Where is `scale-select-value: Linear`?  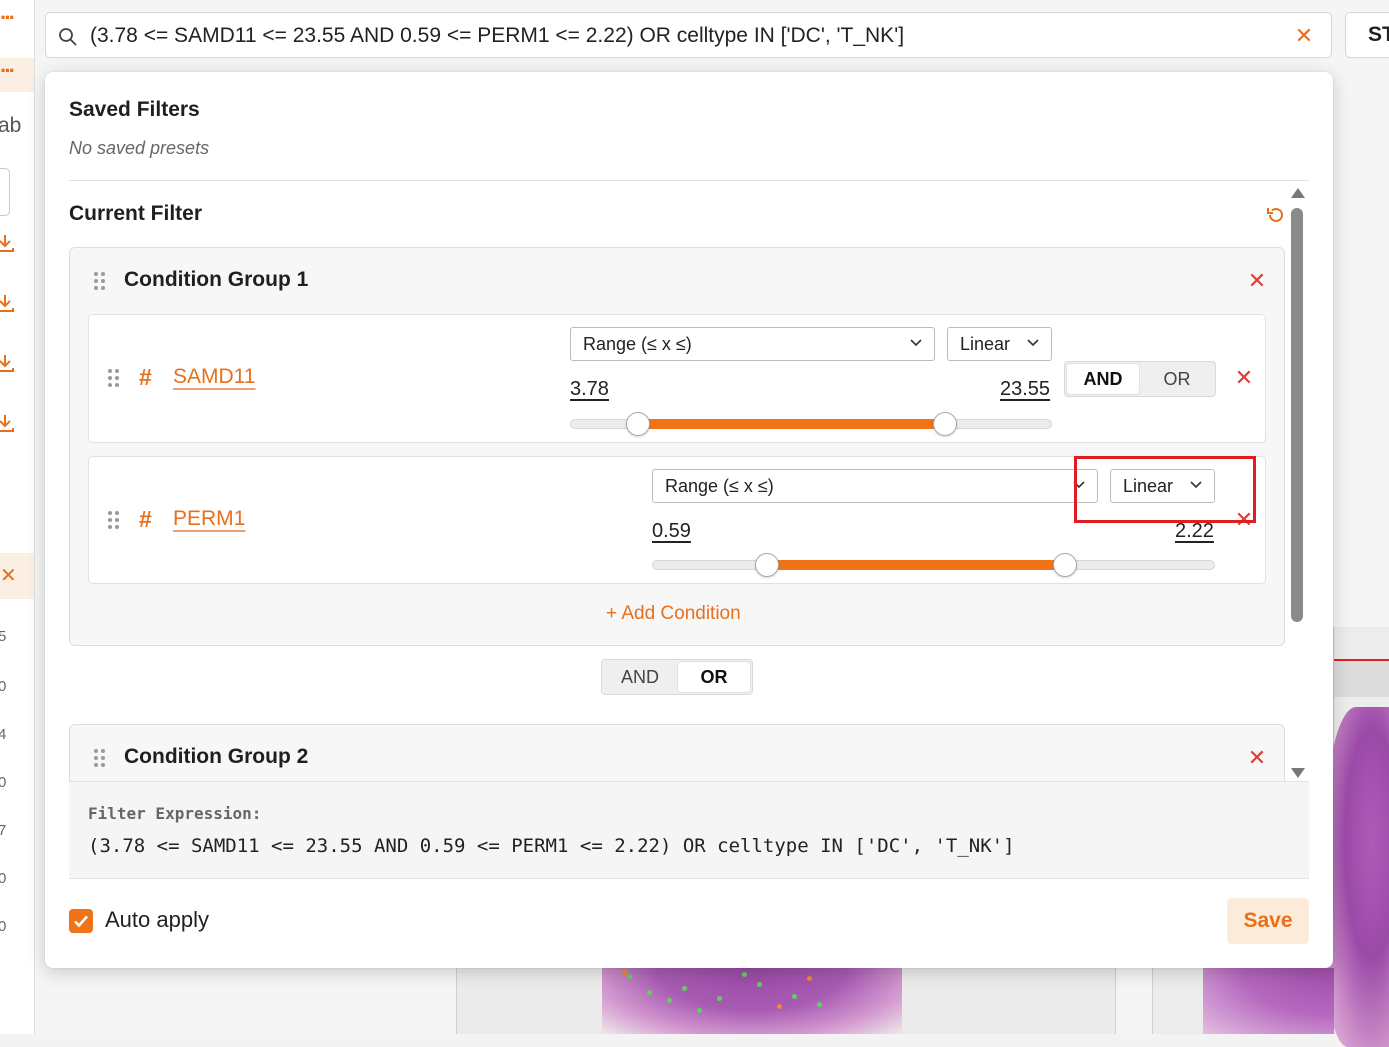
scale-select-value: Linear is located at coordinates (985, 344).